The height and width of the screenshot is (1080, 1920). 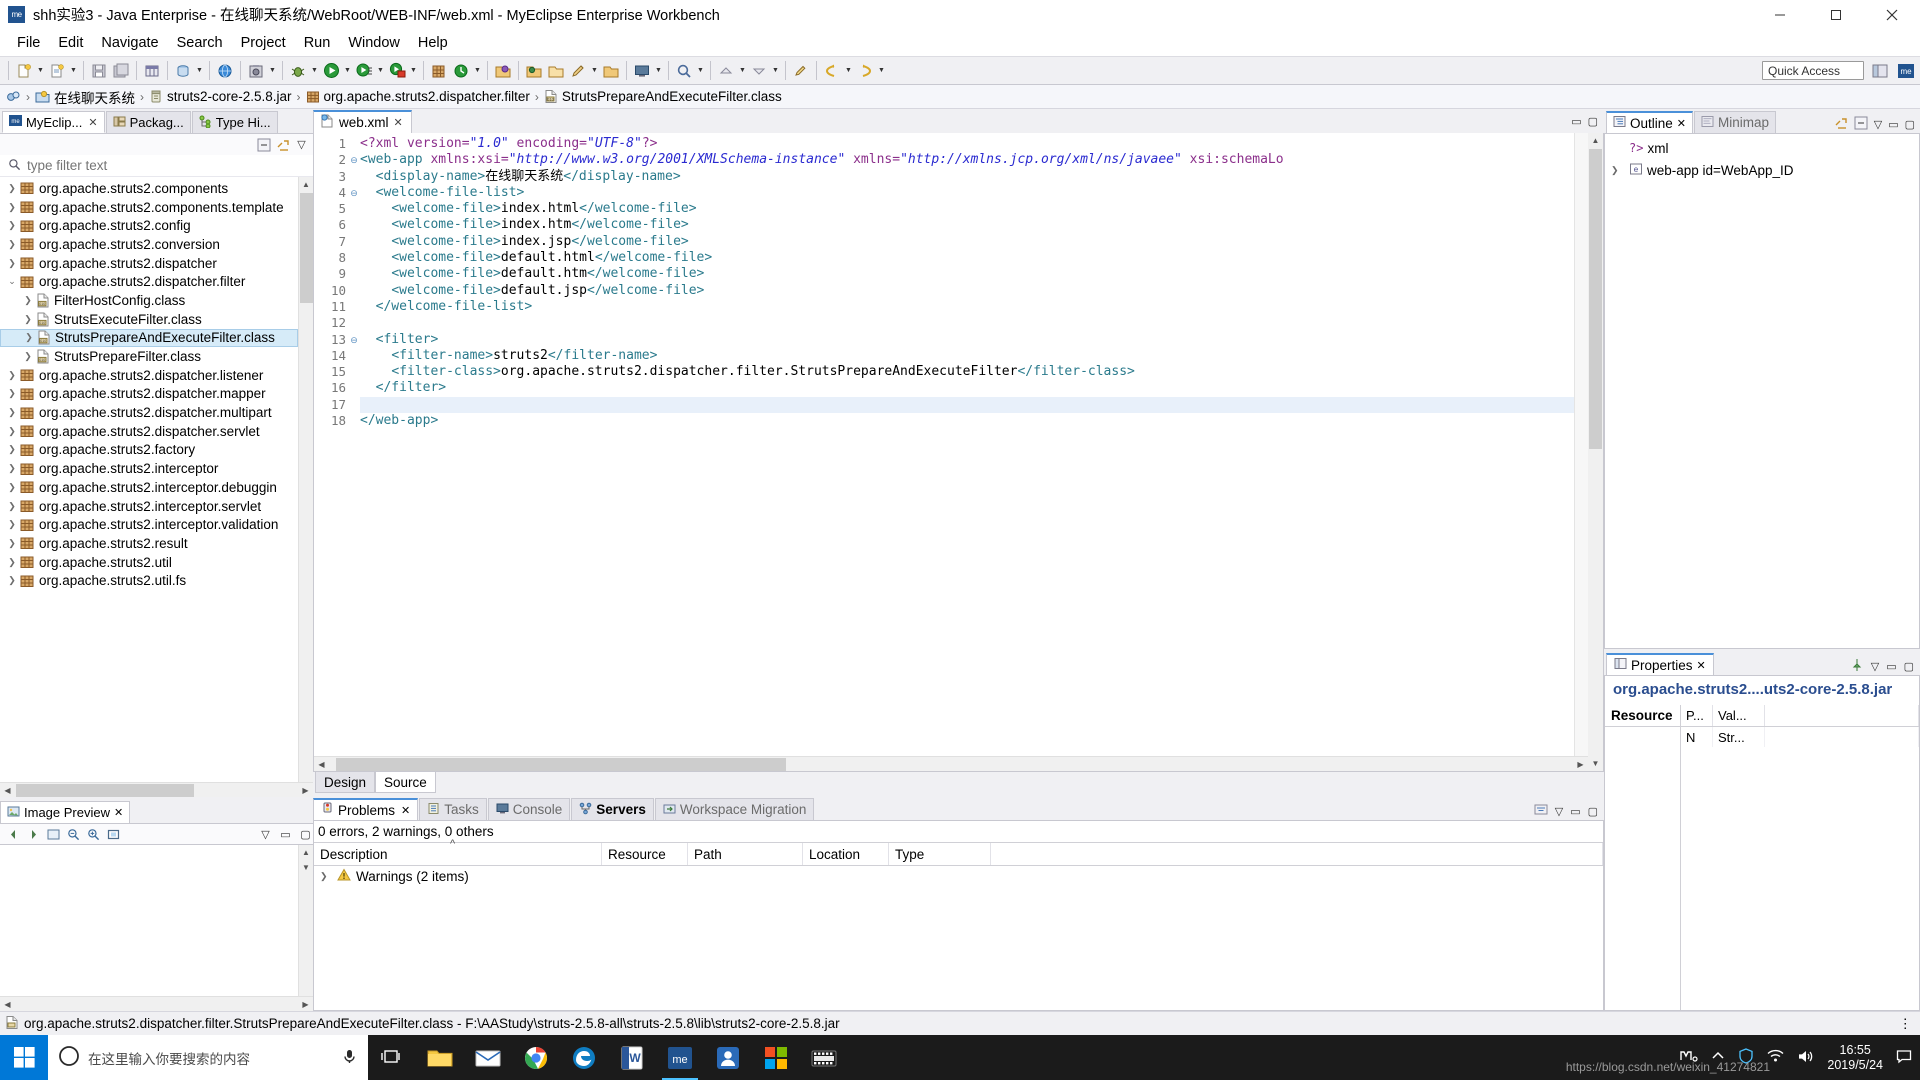 I want to click on collapse-all-icon, so click(x=1861, y=124).